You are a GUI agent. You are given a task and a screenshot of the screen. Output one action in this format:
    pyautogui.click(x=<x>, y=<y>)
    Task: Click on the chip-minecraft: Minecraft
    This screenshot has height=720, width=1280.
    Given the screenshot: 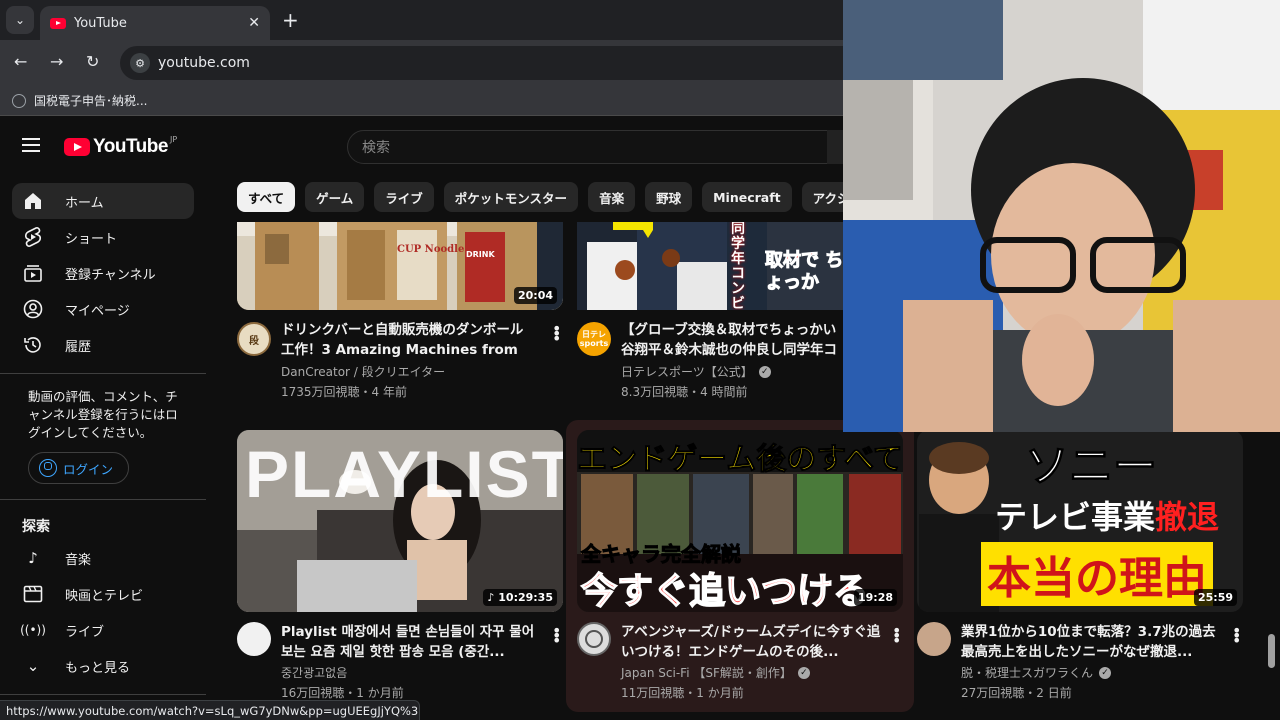 What is the action you would take?
    pyautogui.click(x=747, y=197)
    